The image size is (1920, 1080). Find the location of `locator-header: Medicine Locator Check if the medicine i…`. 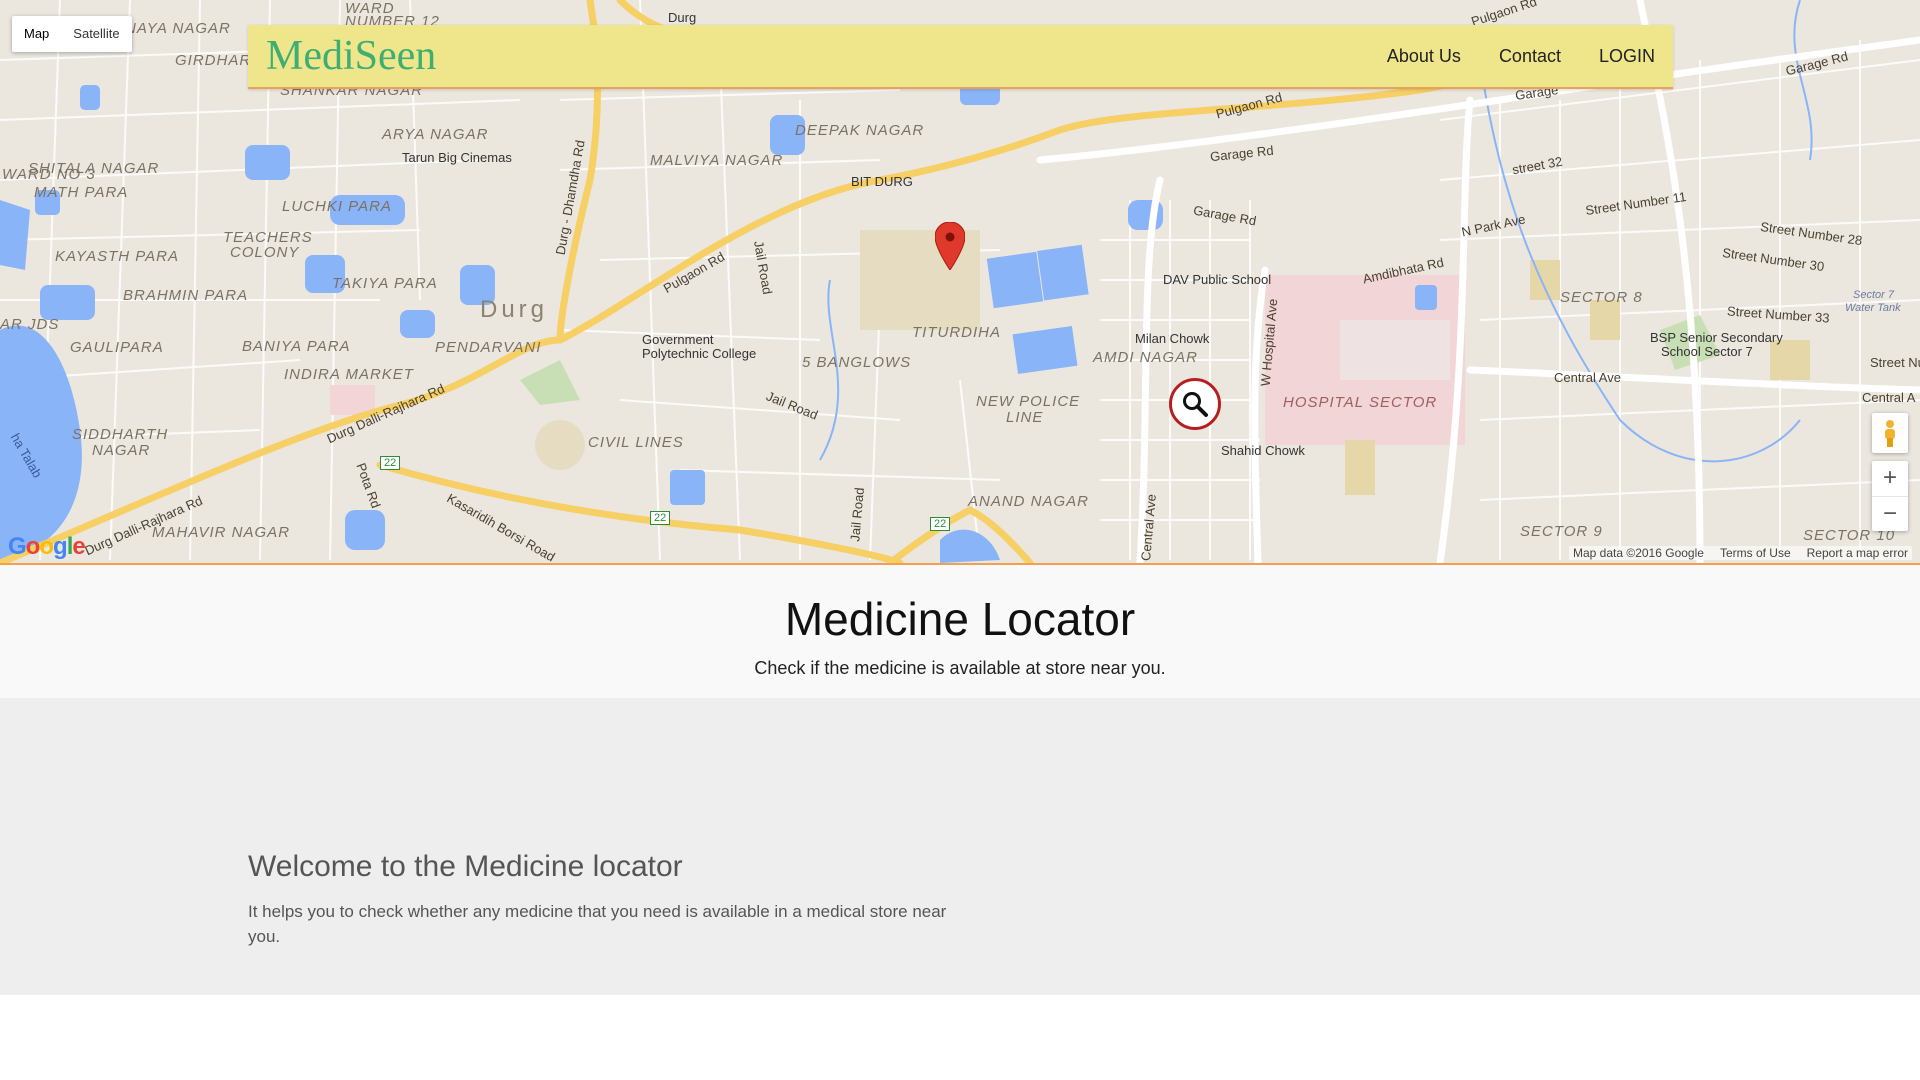

locator-header: Medicine Locator Check if the medicine i… is located at coordinates (960, 631).